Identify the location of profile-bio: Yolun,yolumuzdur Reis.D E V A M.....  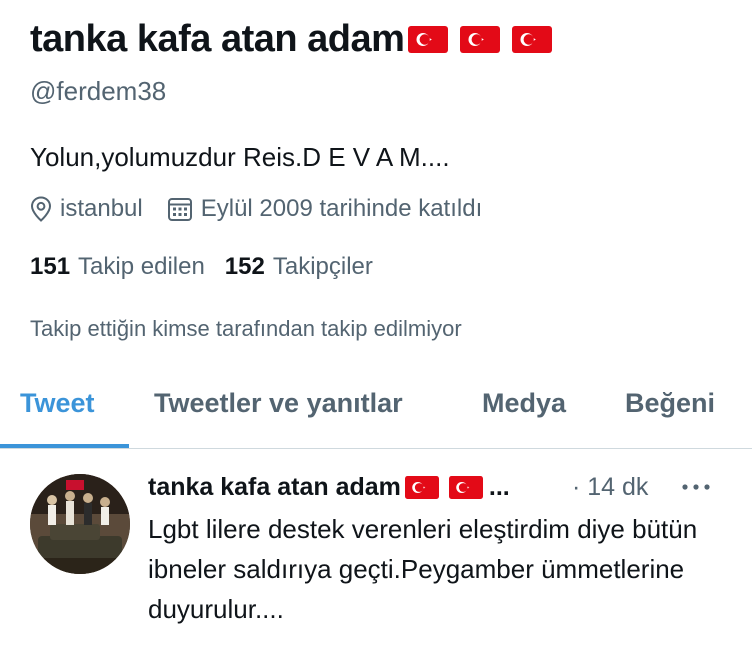
(240, 157).